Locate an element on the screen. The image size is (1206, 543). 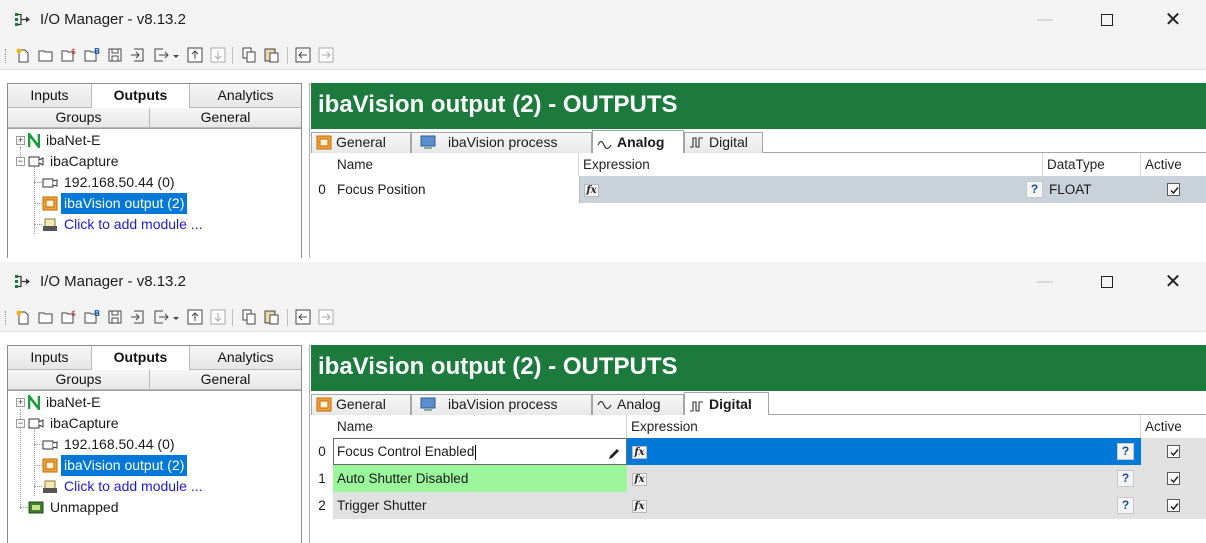
signal-name-cell: Trigger Shutter is located at coordinates (480, 505).